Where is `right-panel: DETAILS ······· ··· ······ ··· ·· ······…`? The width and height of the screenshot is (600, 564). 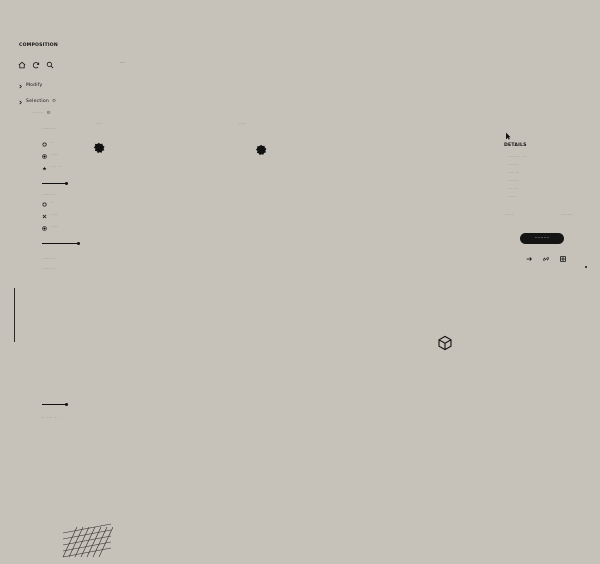 right-panel: DETAILS ······· ··· ······ ··· ·· ······… is located at coordinates (545, 203).